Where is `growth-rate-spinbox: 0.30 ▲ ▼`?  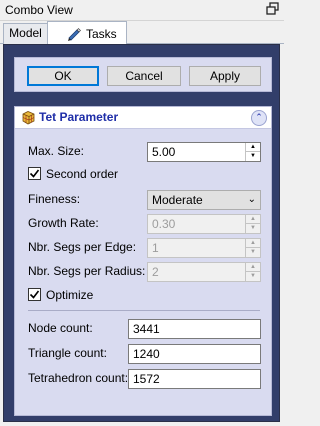 growth-rate-spinbox: 0.30 ▲ ▼ is located at coordinates (204, 224).